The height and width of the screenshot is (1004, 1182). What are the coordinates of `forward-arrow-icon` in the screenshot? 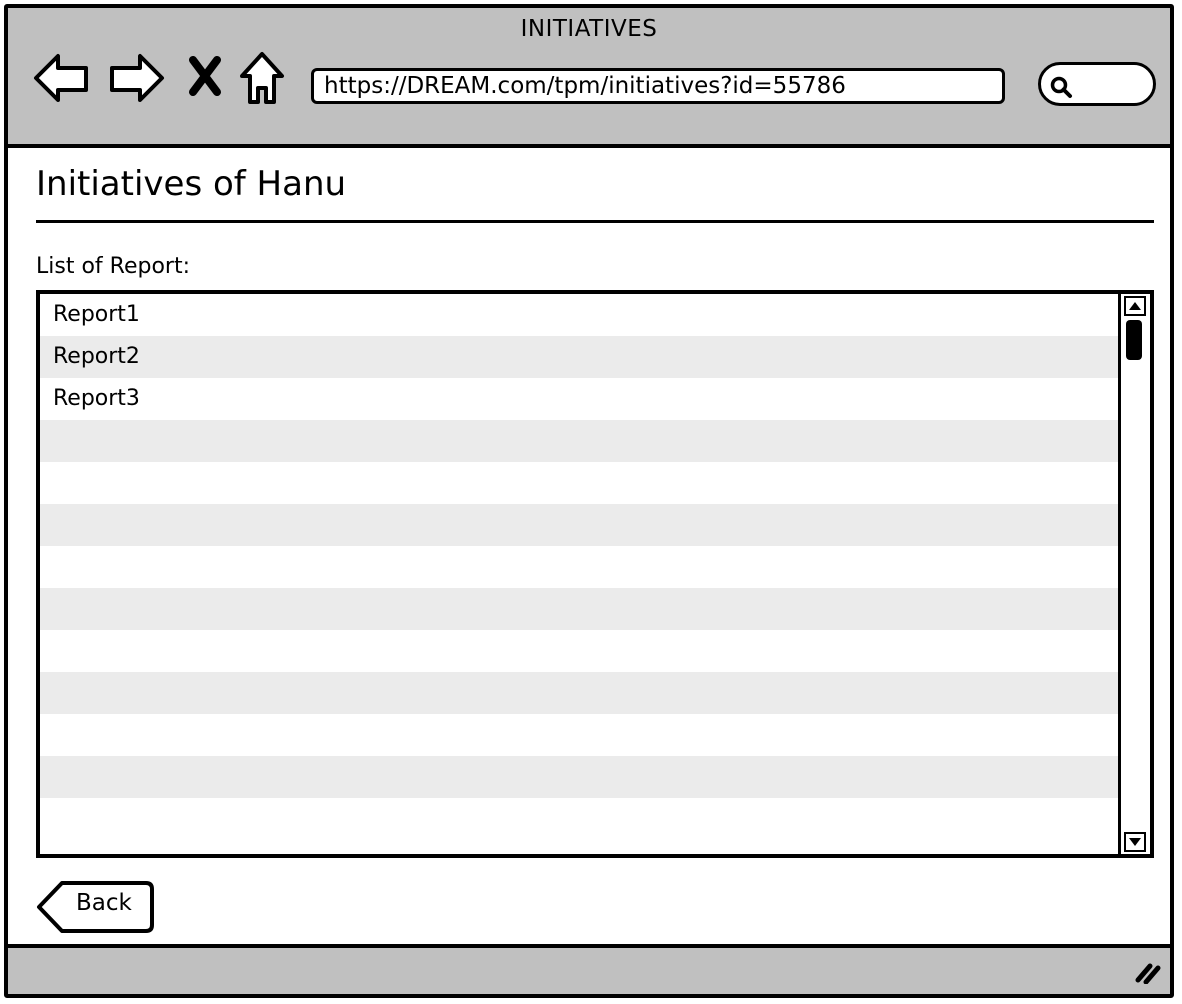 It's located at (136, 78).